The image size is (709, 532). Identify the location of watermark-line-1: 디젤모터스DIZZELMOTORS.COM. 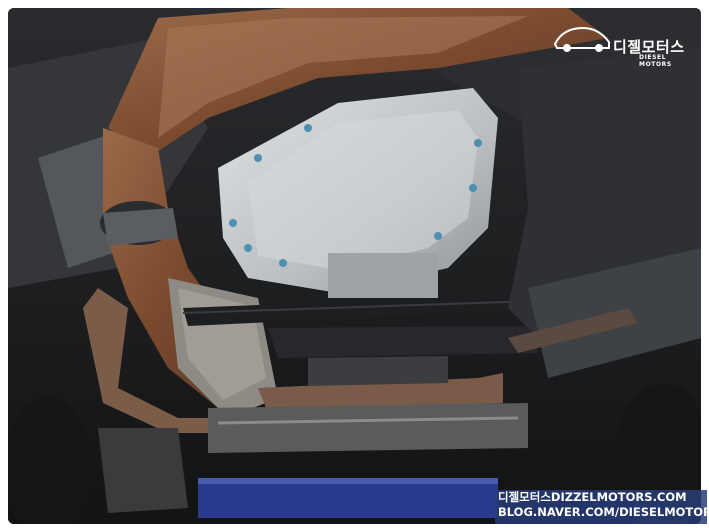
(592, 497).